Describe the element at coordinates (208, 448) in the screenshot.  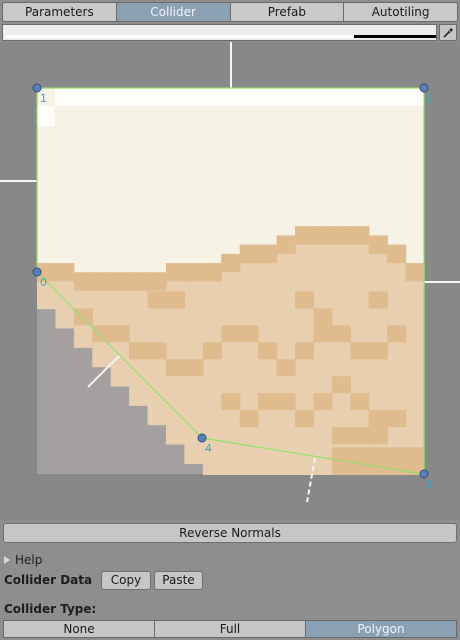
I see `vertex-label-4: 4` at that location.